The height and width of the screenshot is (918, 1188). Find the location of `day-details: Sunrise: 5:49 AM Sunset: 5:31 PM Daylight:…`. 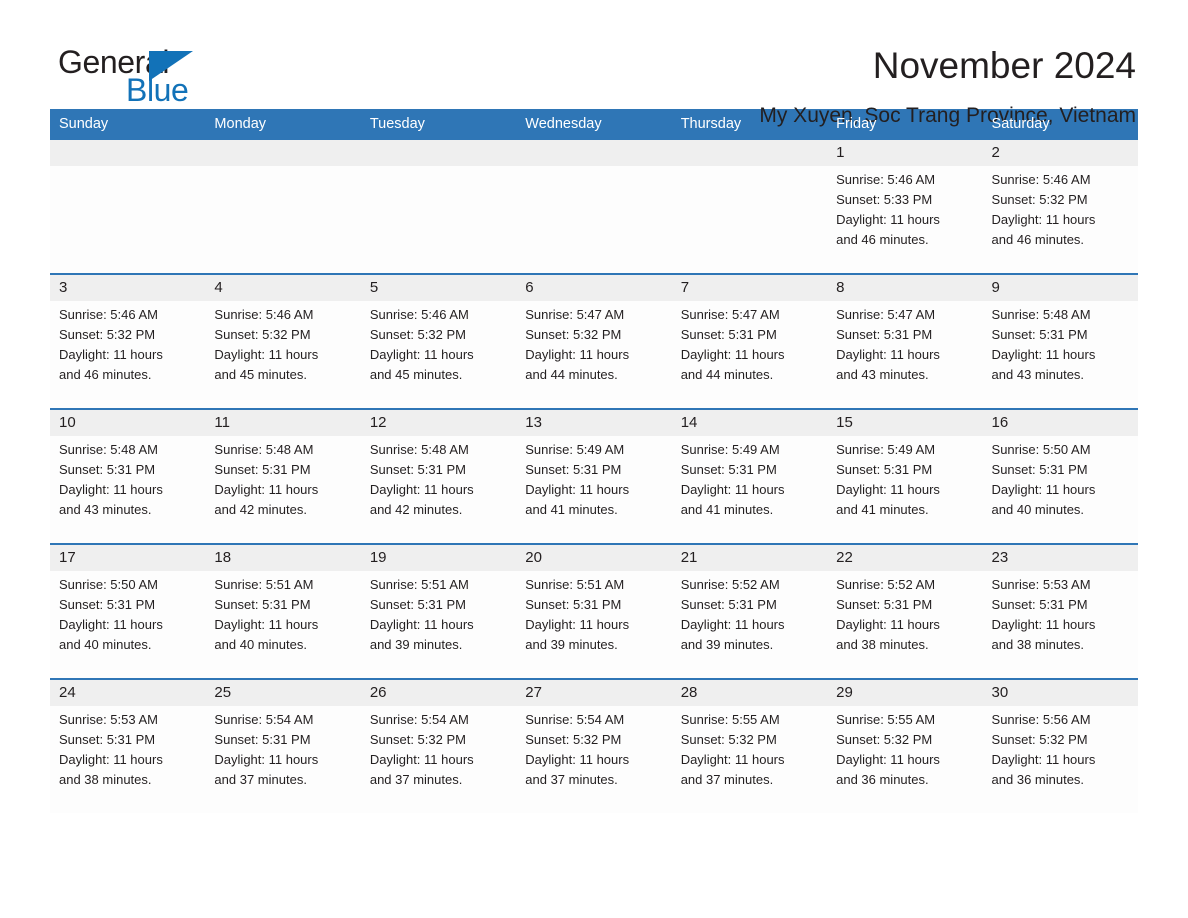

day-details: Sunrise: 5:49 AM Sunset: 5:31 PM Daylight:… is located at coordinates (904, 478).